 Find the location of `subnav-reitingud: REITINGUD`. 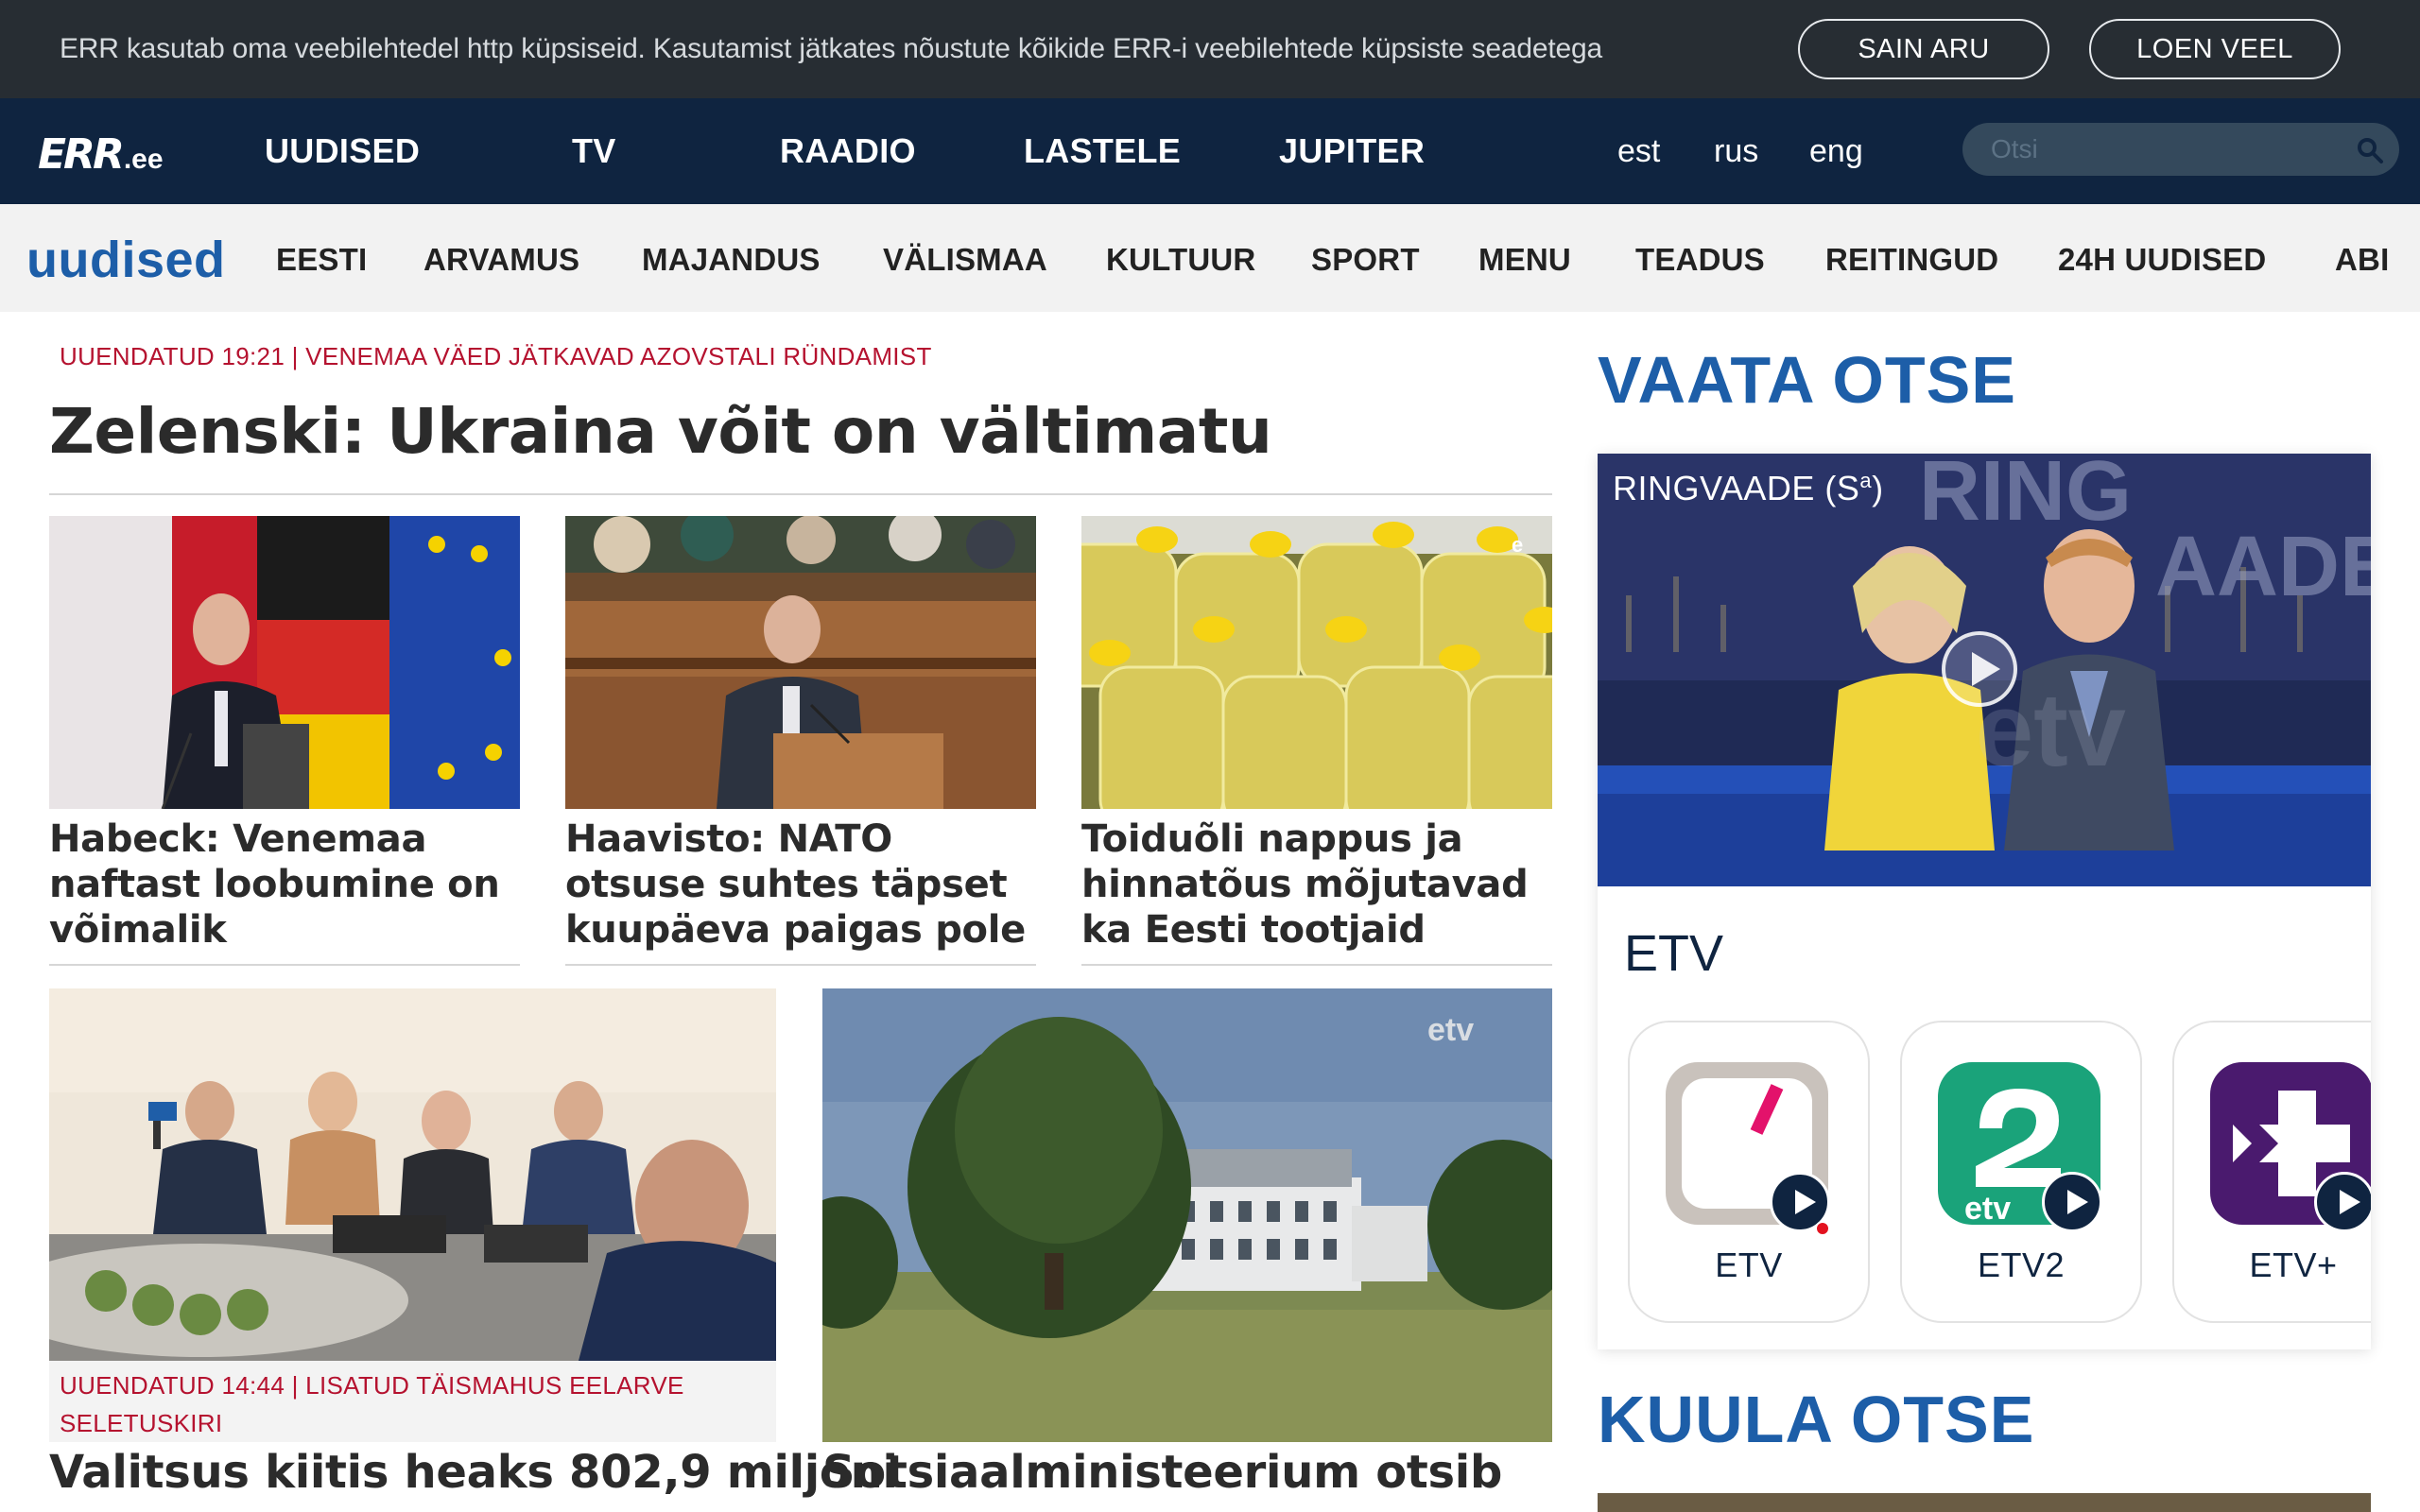

subnav-reitingud: REITINGUD is located at coordinates (1911, 258).